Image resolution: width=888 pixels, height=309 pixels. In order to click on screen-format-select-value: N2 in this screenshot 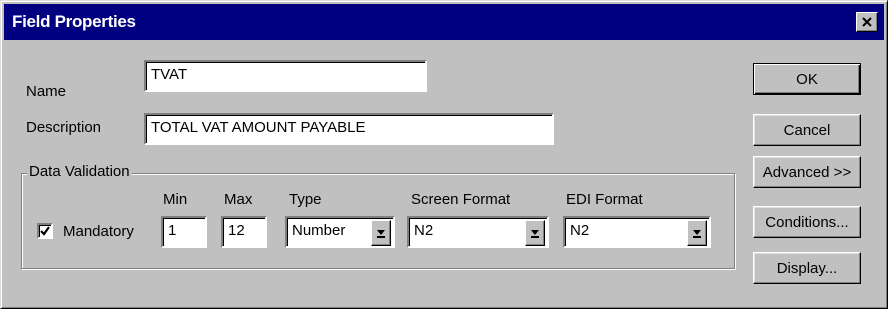, I will do `click(424, 230)`.